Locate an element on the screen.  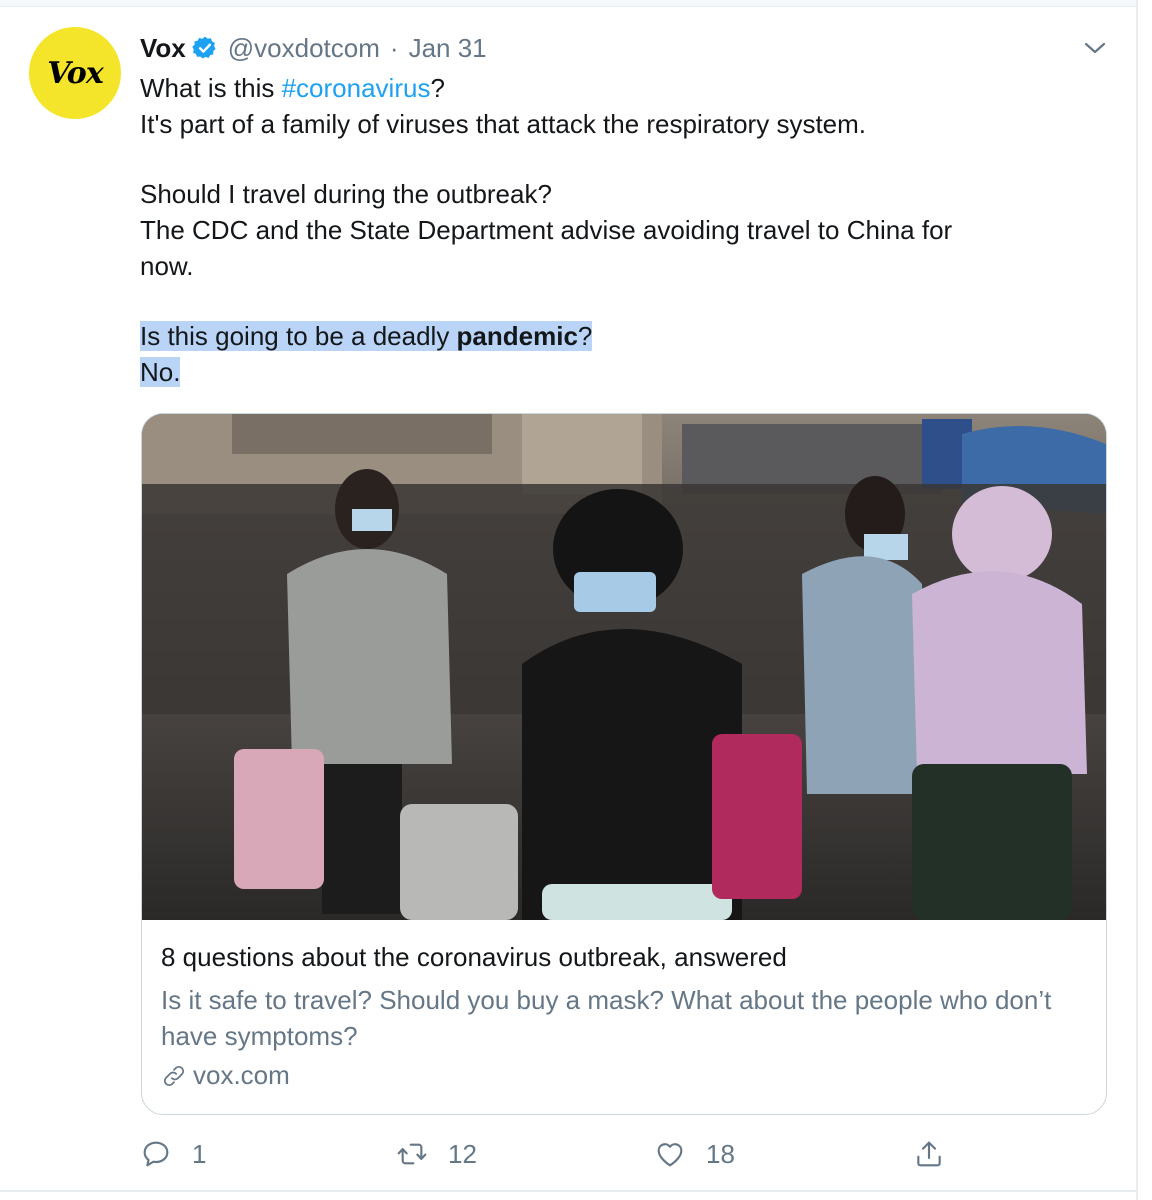
card-domain: vox.com is located at coordinates (225, 1075).